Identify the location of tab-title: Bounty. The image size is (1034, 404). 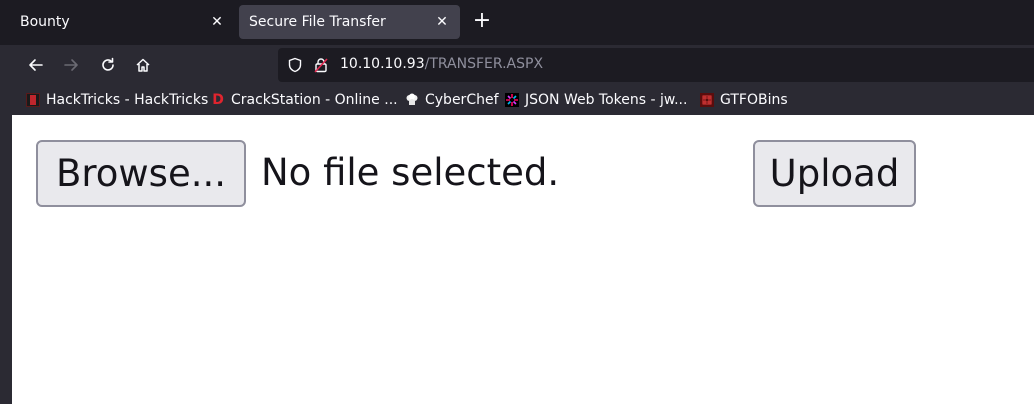
(45, 22).